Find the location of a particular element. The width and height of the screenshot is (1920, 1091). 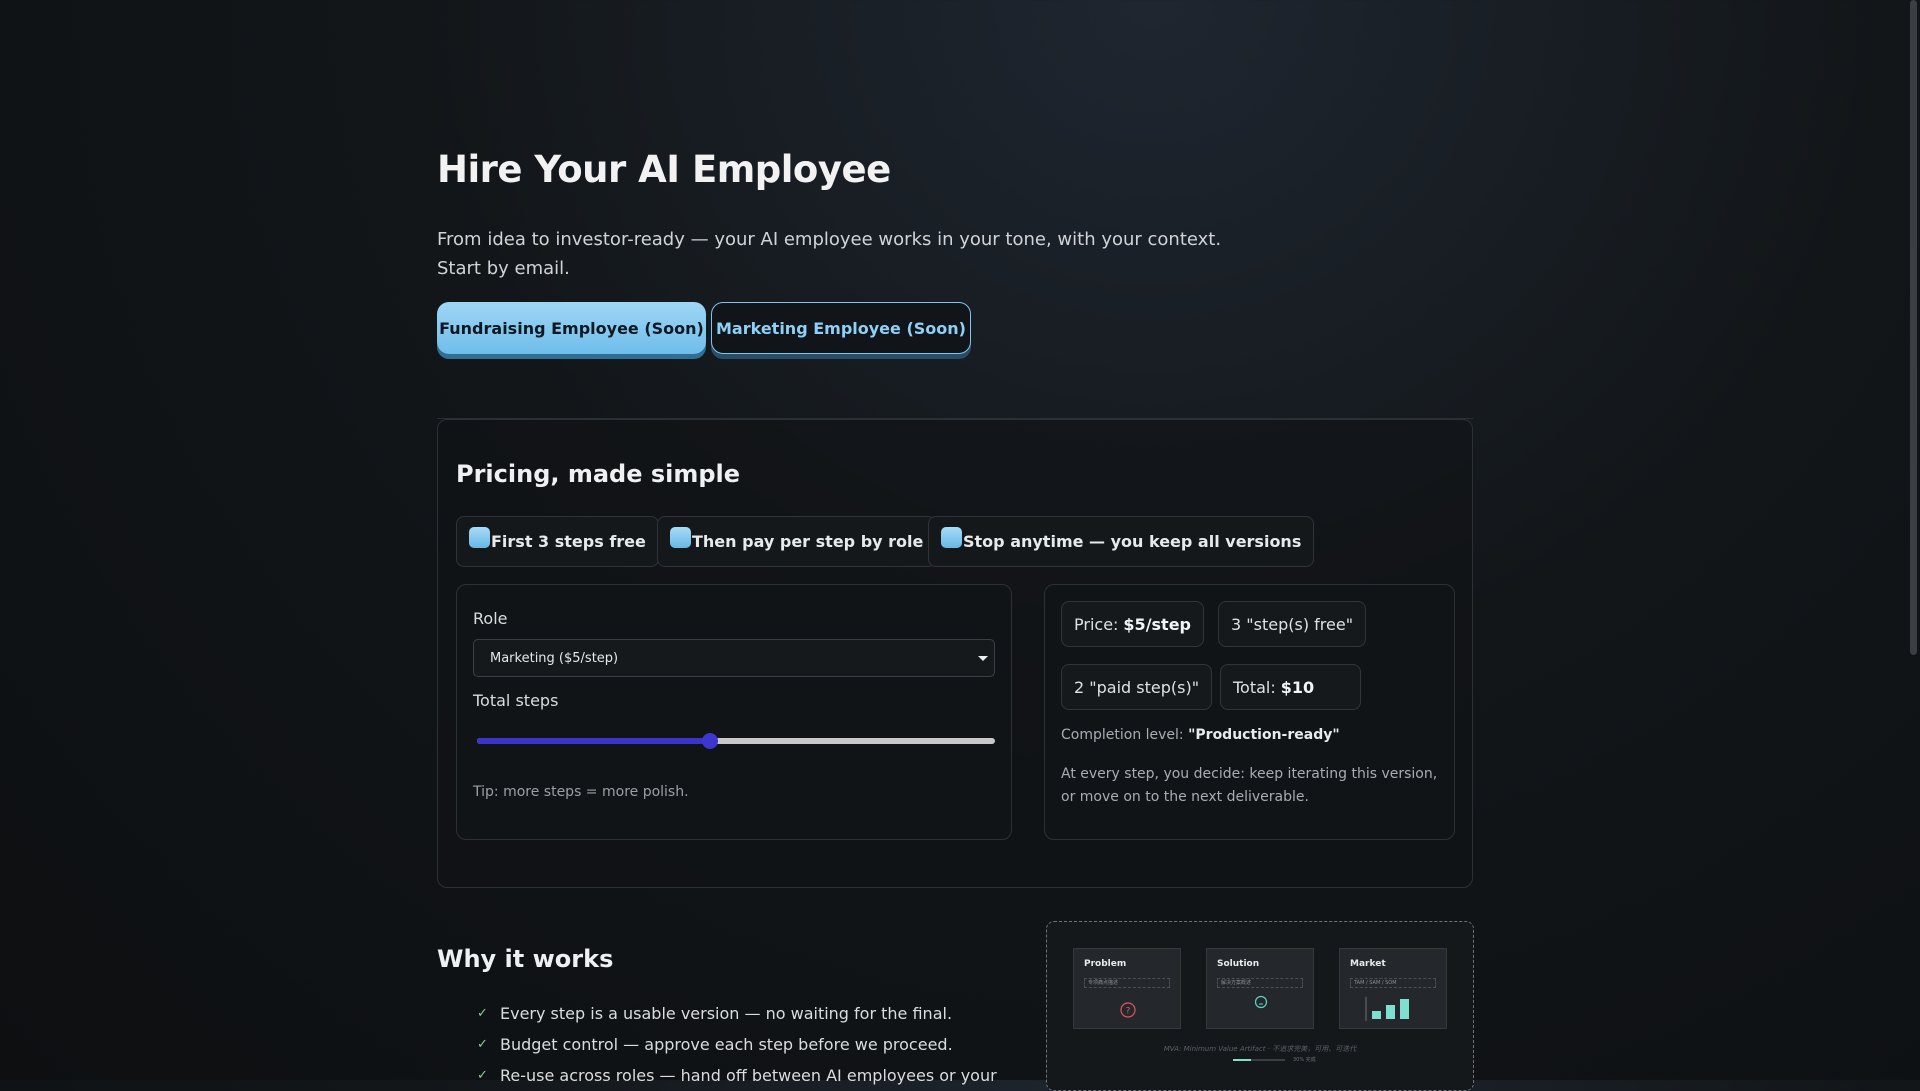

progress-label: 30% 完成 is located at coordinates (1304, 1060).